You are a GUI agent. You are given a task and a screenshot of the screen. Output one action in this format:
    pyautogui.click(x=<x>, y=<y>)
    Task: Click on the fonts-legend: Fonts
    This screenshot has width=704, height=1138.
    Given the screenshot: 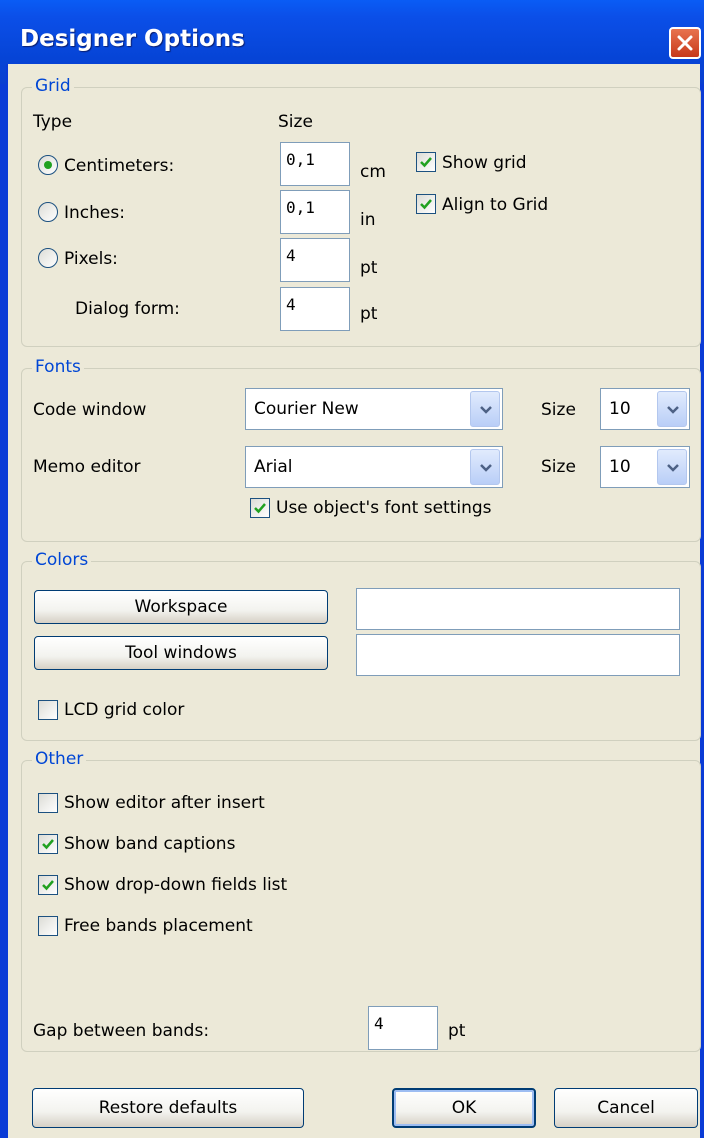 What is the action you would take?
    pyautogui.click(x=58, y=367)
    